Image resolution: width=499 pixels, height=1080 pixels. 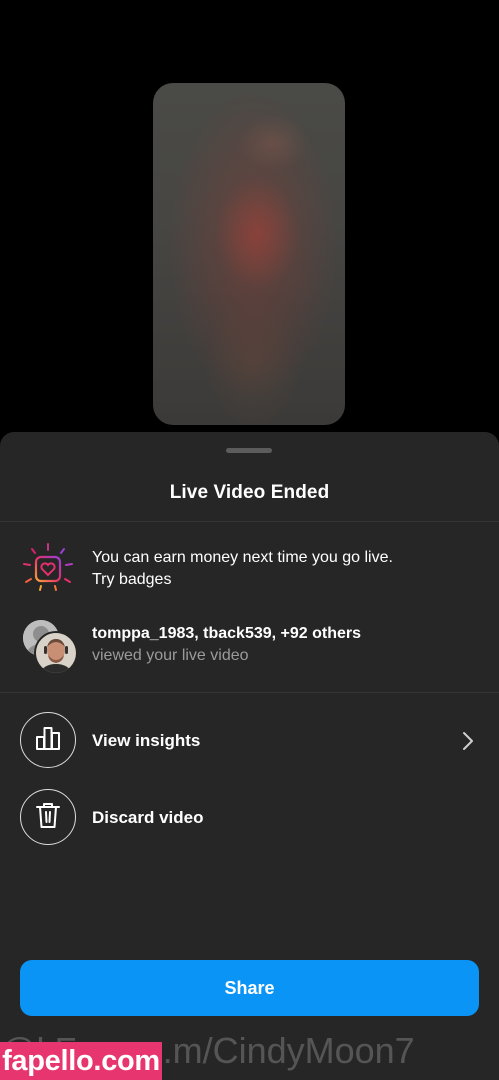 What do you see at coordinates (81, 1061) in the screenshot?
I see `watermark-badge: fapello.com` at bounding box center [81, 1061].